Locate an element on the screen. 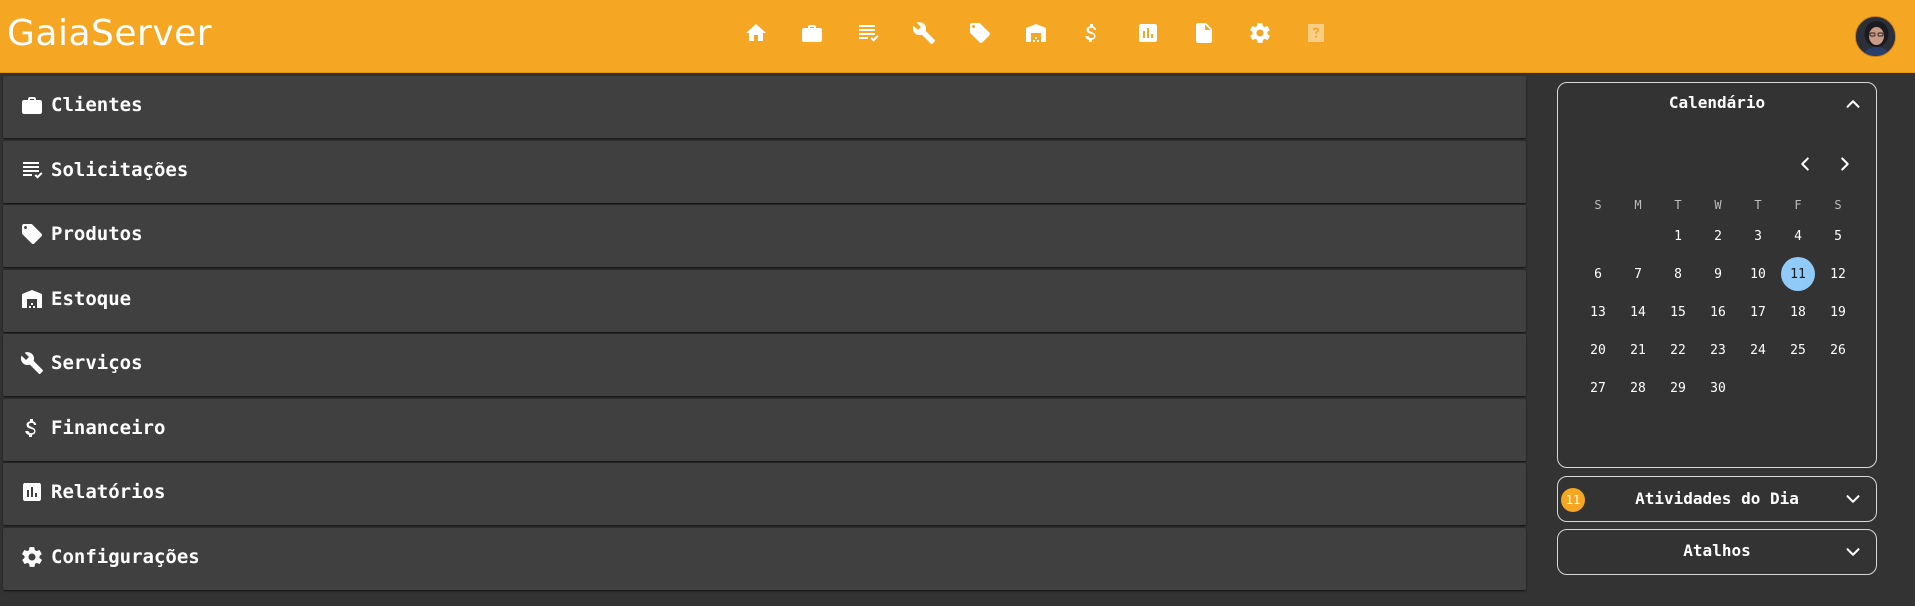 The width and height of the screenshot is (1915, 606). panel-relatorios: Relatórios is located at coordinates (764, 494).